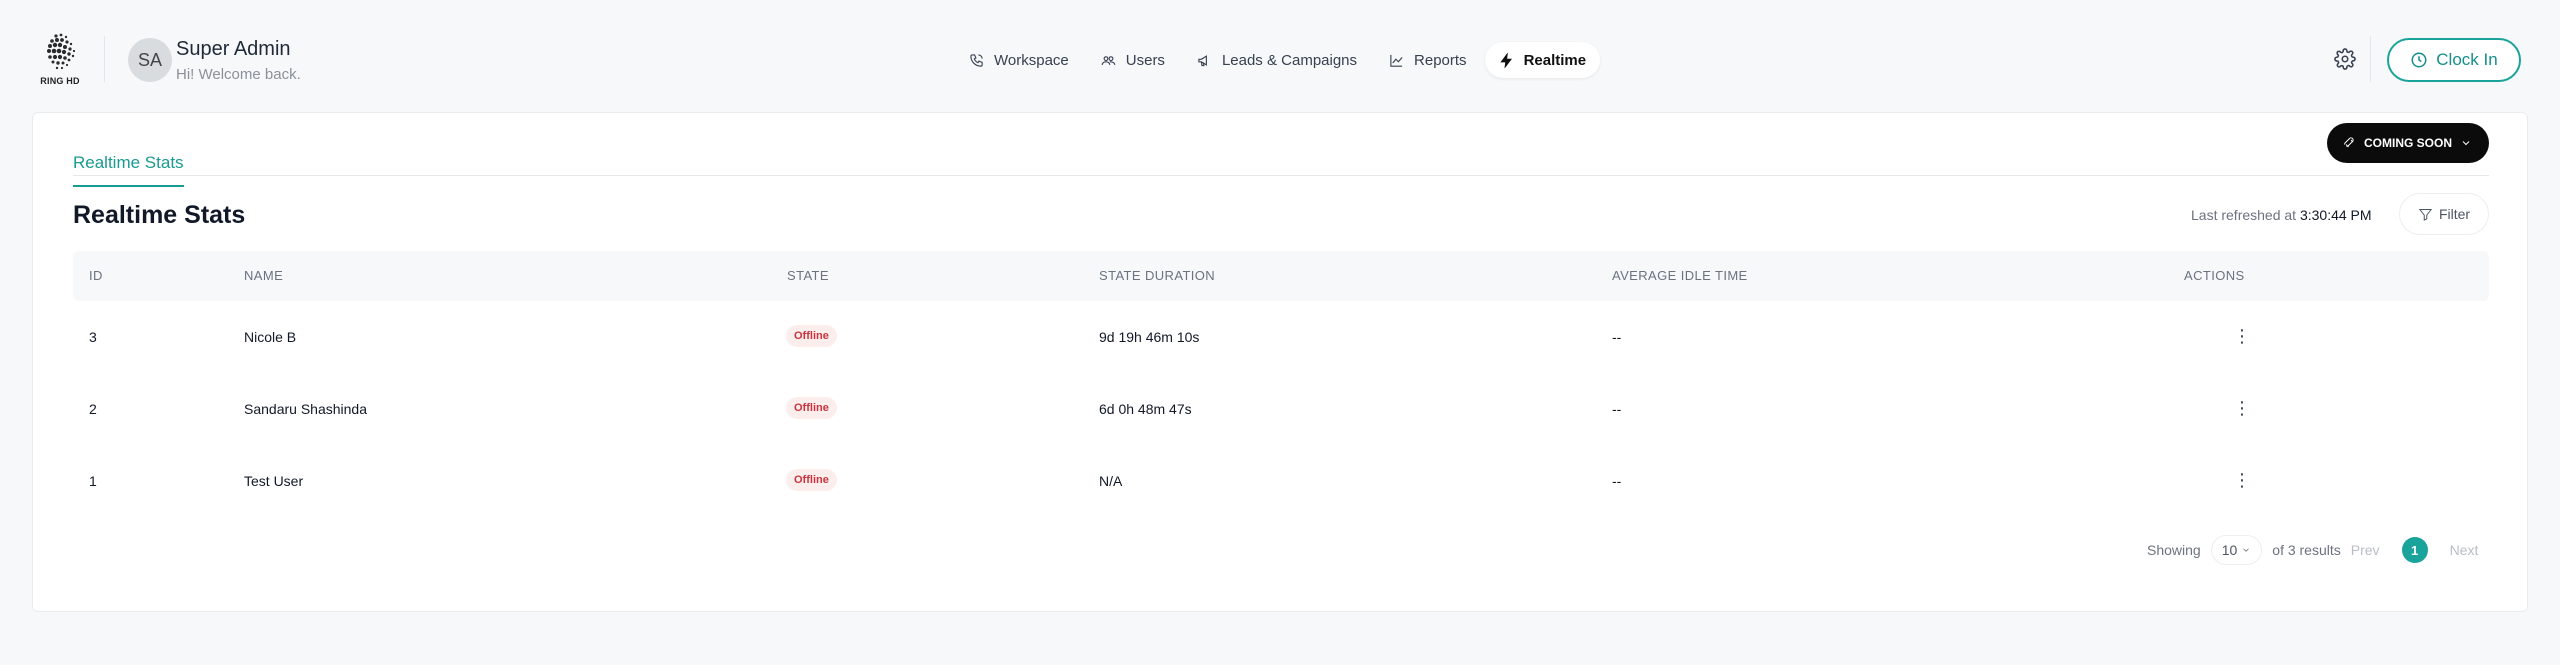 The image size is (2560, 665). Describe the element at coordinates (264, 275) in the screenshot. I see `col-name: NAME` at that location.